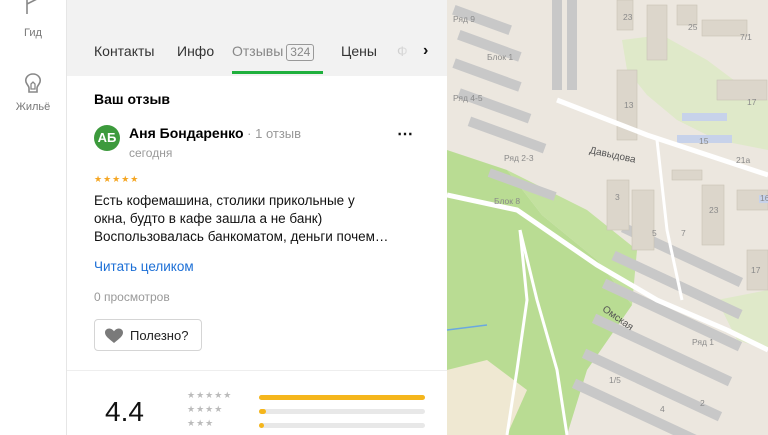 The height and width of the screenshot is (435, 768). Describe the element at coordinates (272, 133) in the screenshot. I see `author-review-count: · 1 отзыв` at that location.